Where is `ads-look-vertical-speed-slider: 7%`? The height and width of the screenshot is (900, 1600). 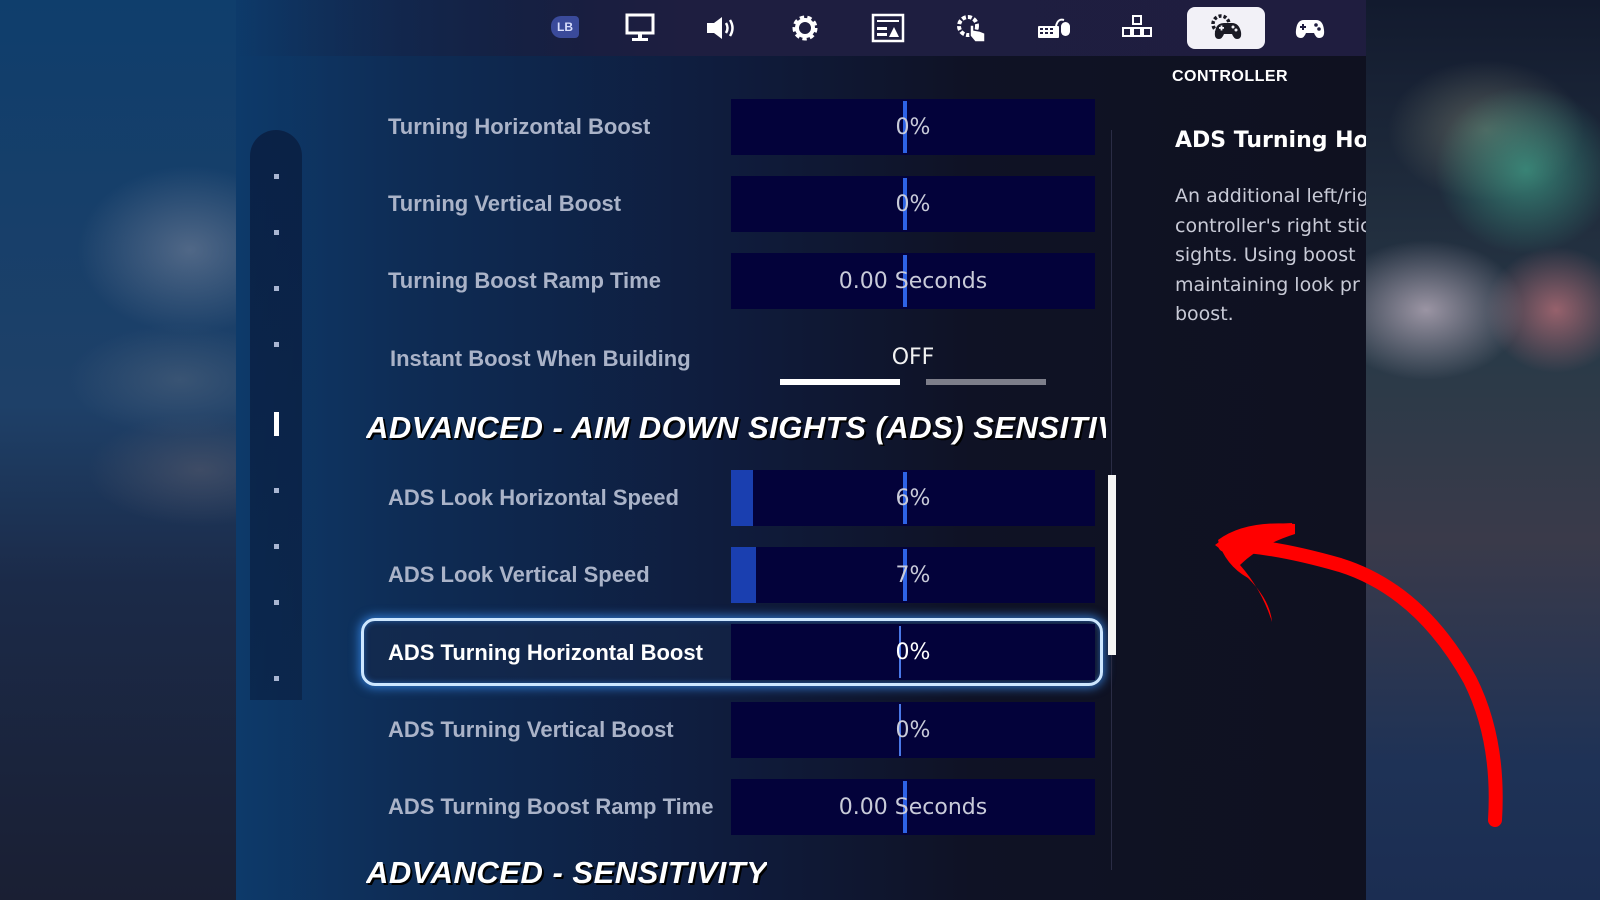 ads-look-vertical-speed-slider: 7% is located at coordinates (913, 575).